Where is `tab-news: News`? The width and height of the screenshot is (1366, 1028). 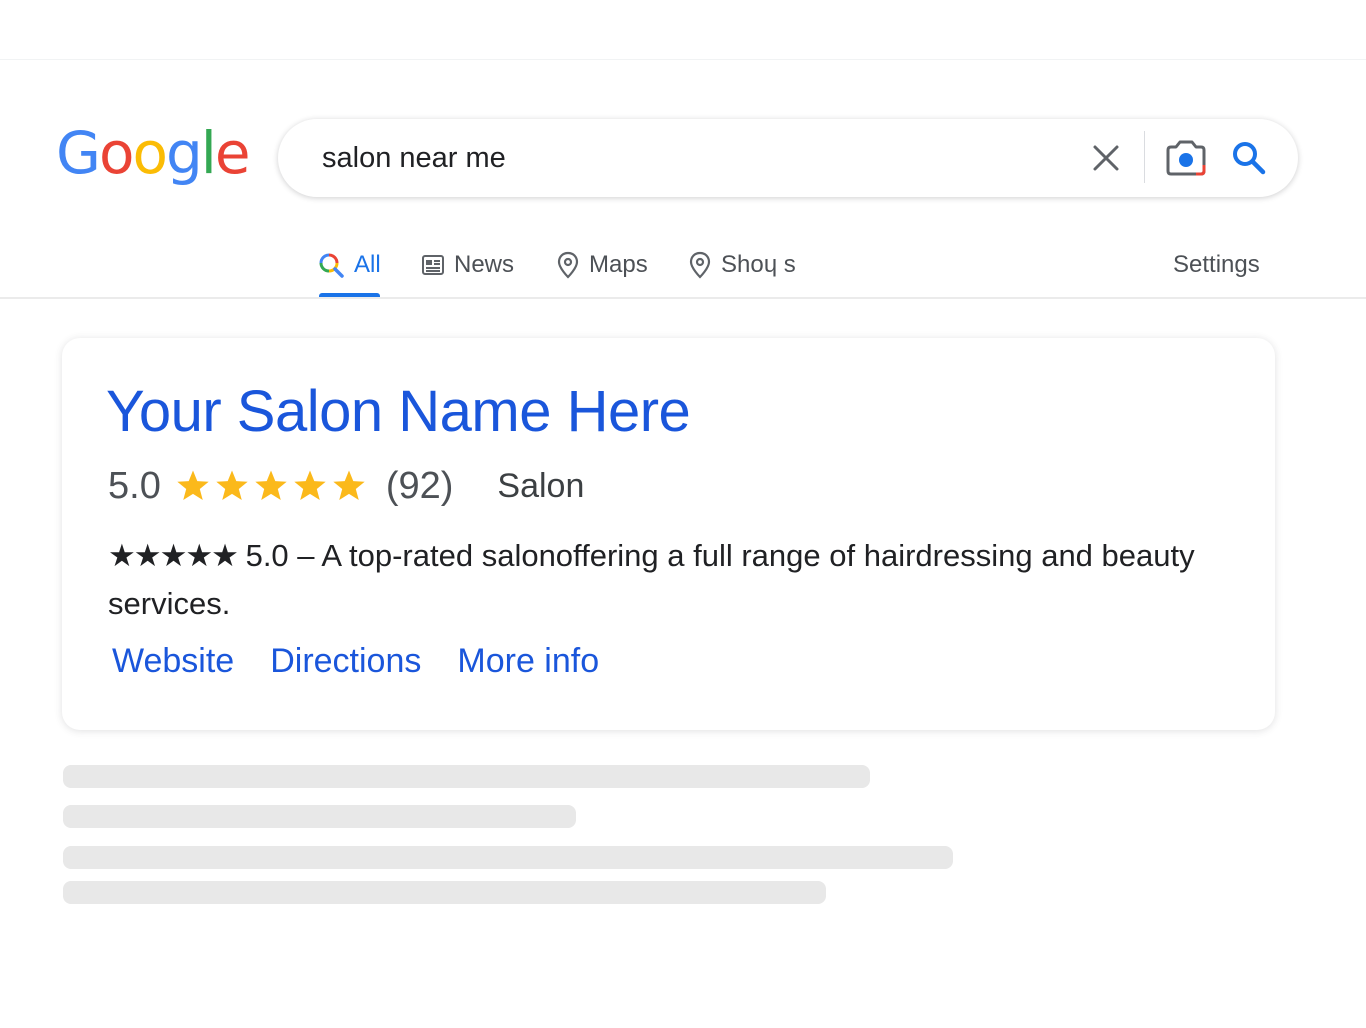
tab-news: News is located at coordinates (467, 265).